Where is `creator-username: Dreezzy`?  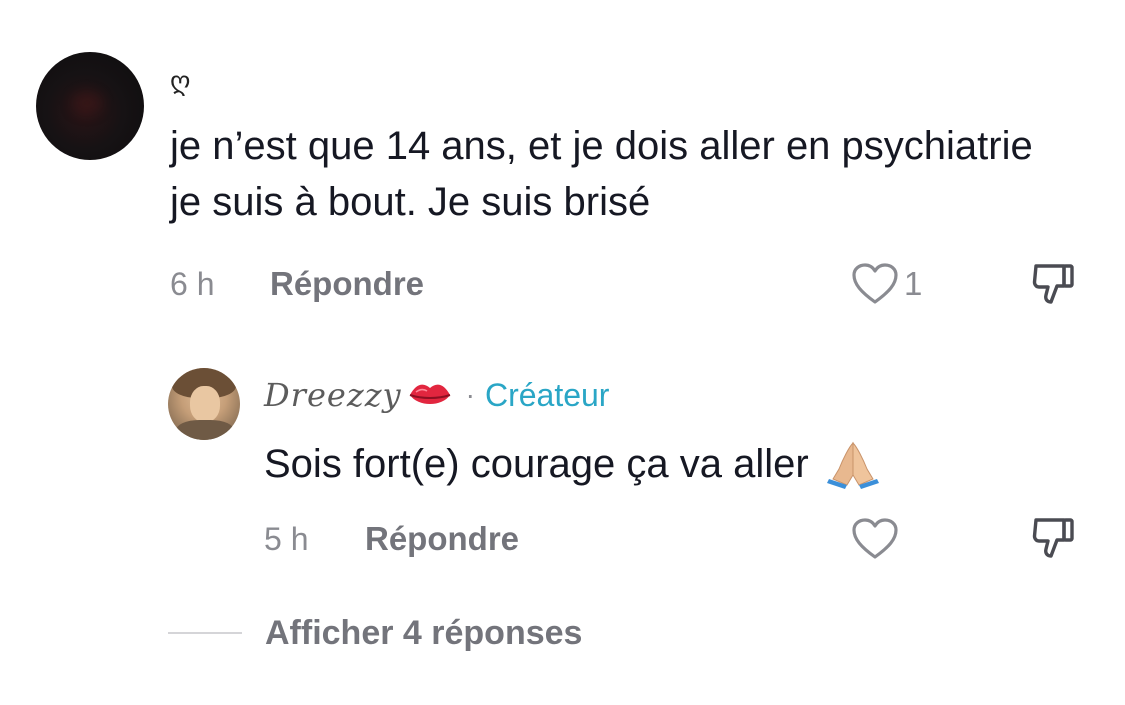 creator-username: Dreezzy is located at coordinates (333, 395).